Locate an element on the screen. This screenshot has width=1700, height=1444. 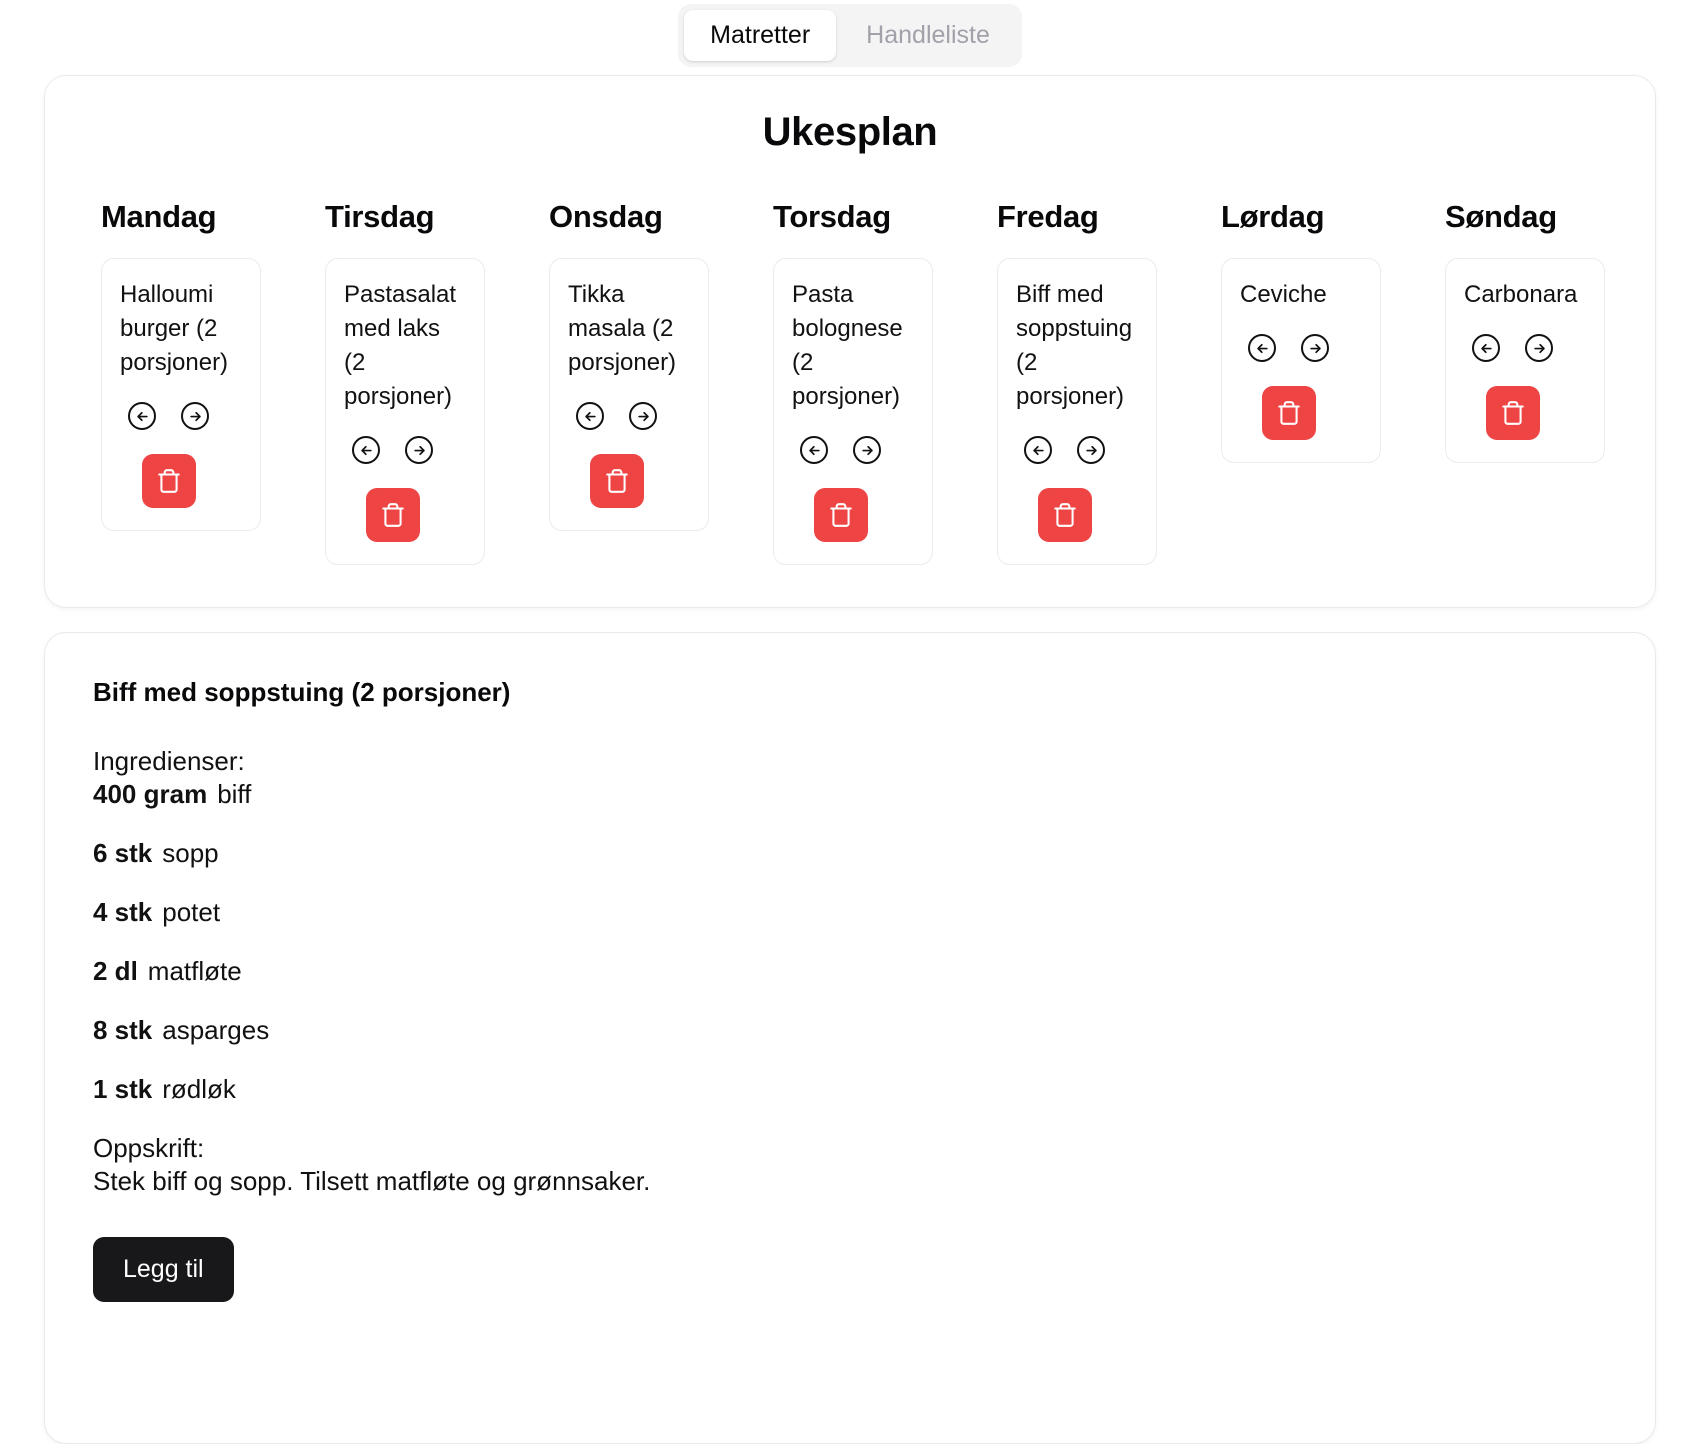
tab-handleliste: Handleliste is located at coordinates (928, 35).